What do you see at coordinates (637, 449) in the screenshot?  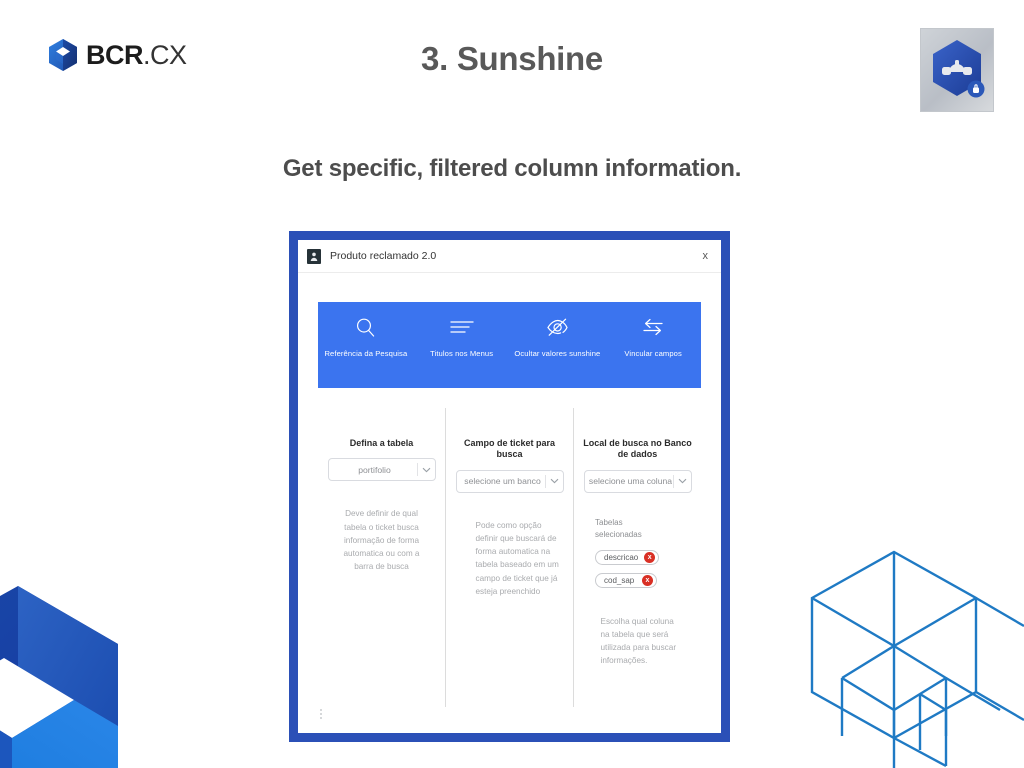 I see `column-label: Local de busca no Banco de dados` at bounding box center [637, 449].